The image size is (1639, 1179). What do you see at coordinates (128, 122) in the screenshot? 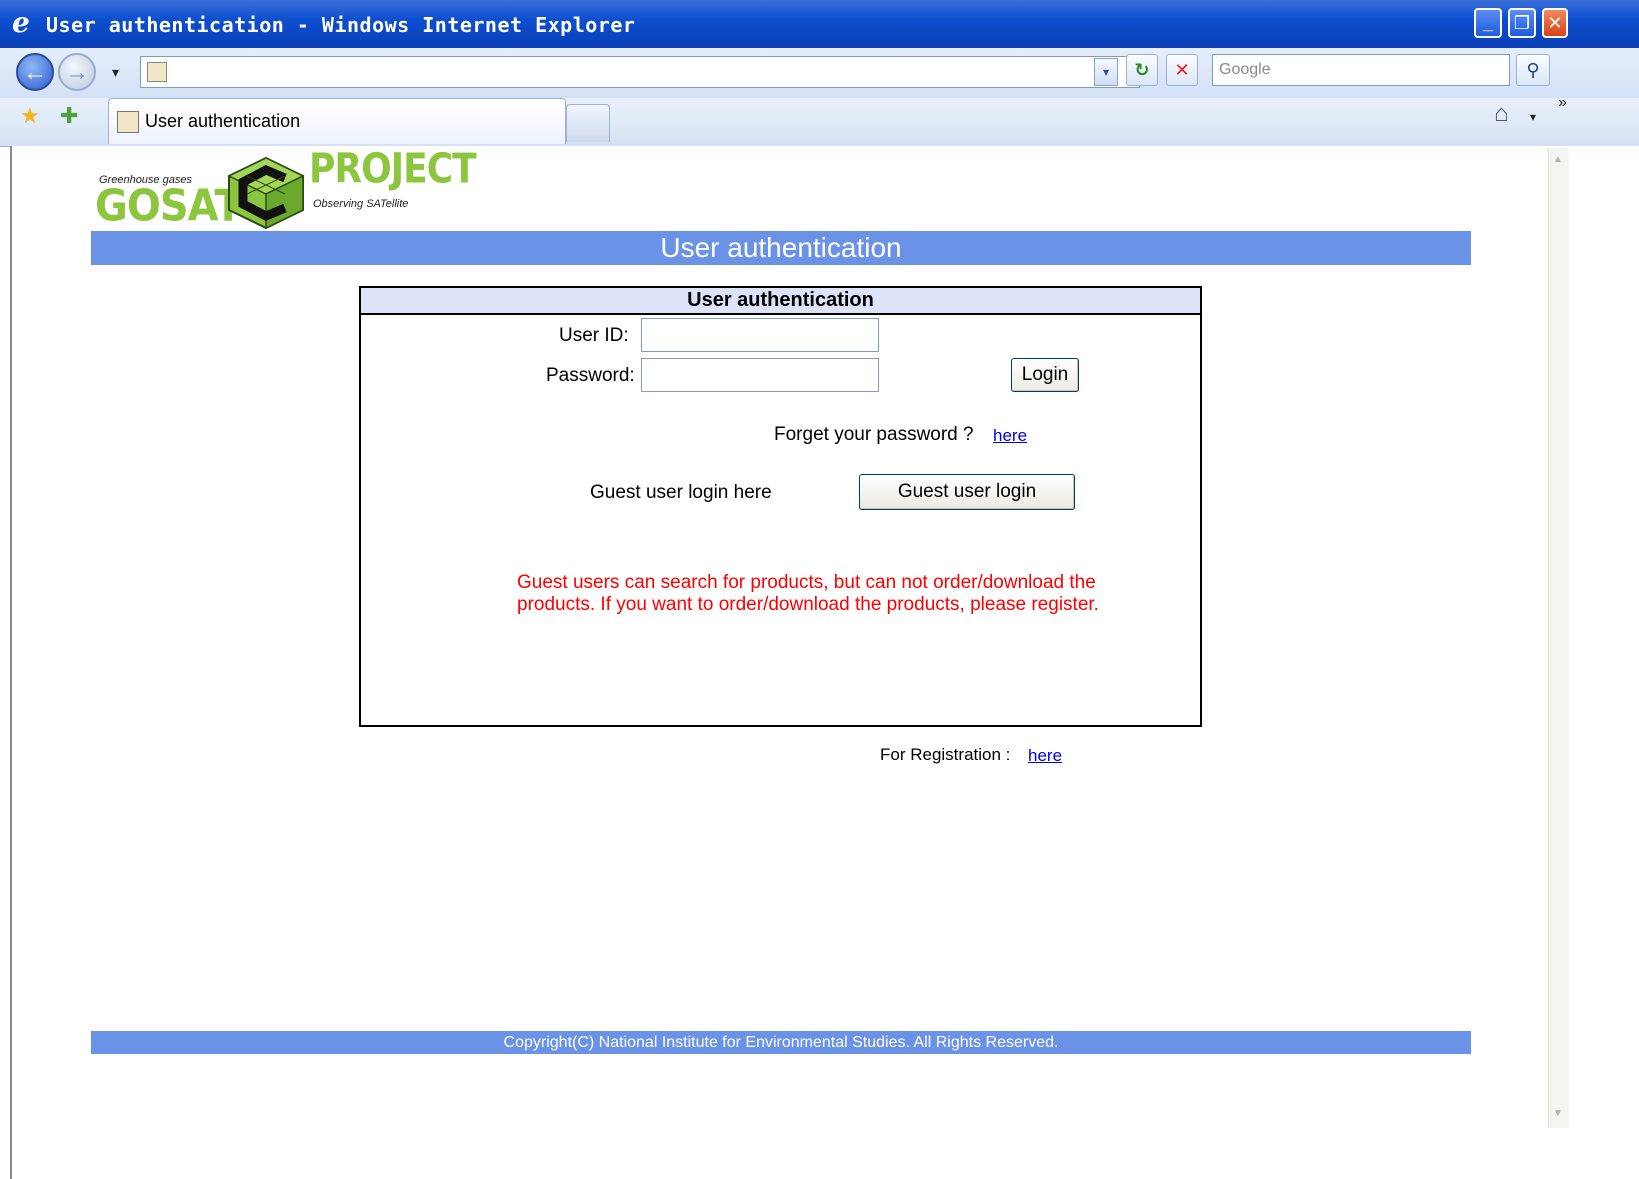
I see `tab-favicon-icon` at bounding box center [128, 122].